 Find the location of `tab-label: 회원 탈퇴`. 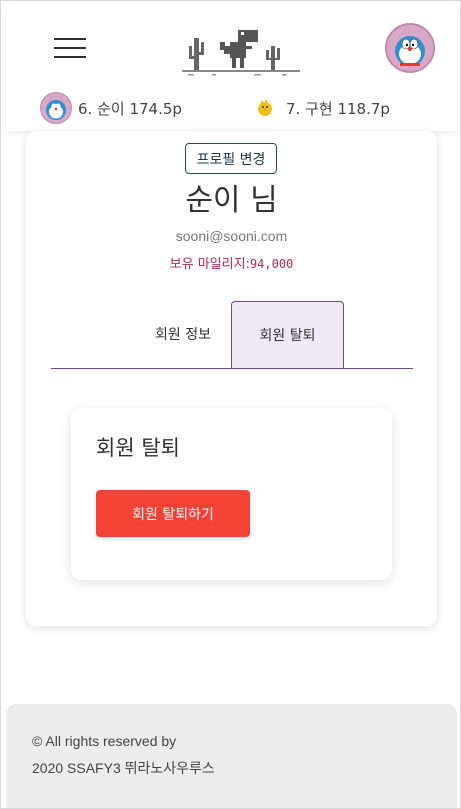

tab-label: 회원 탈퇴 is located at coordinates (287, 336).